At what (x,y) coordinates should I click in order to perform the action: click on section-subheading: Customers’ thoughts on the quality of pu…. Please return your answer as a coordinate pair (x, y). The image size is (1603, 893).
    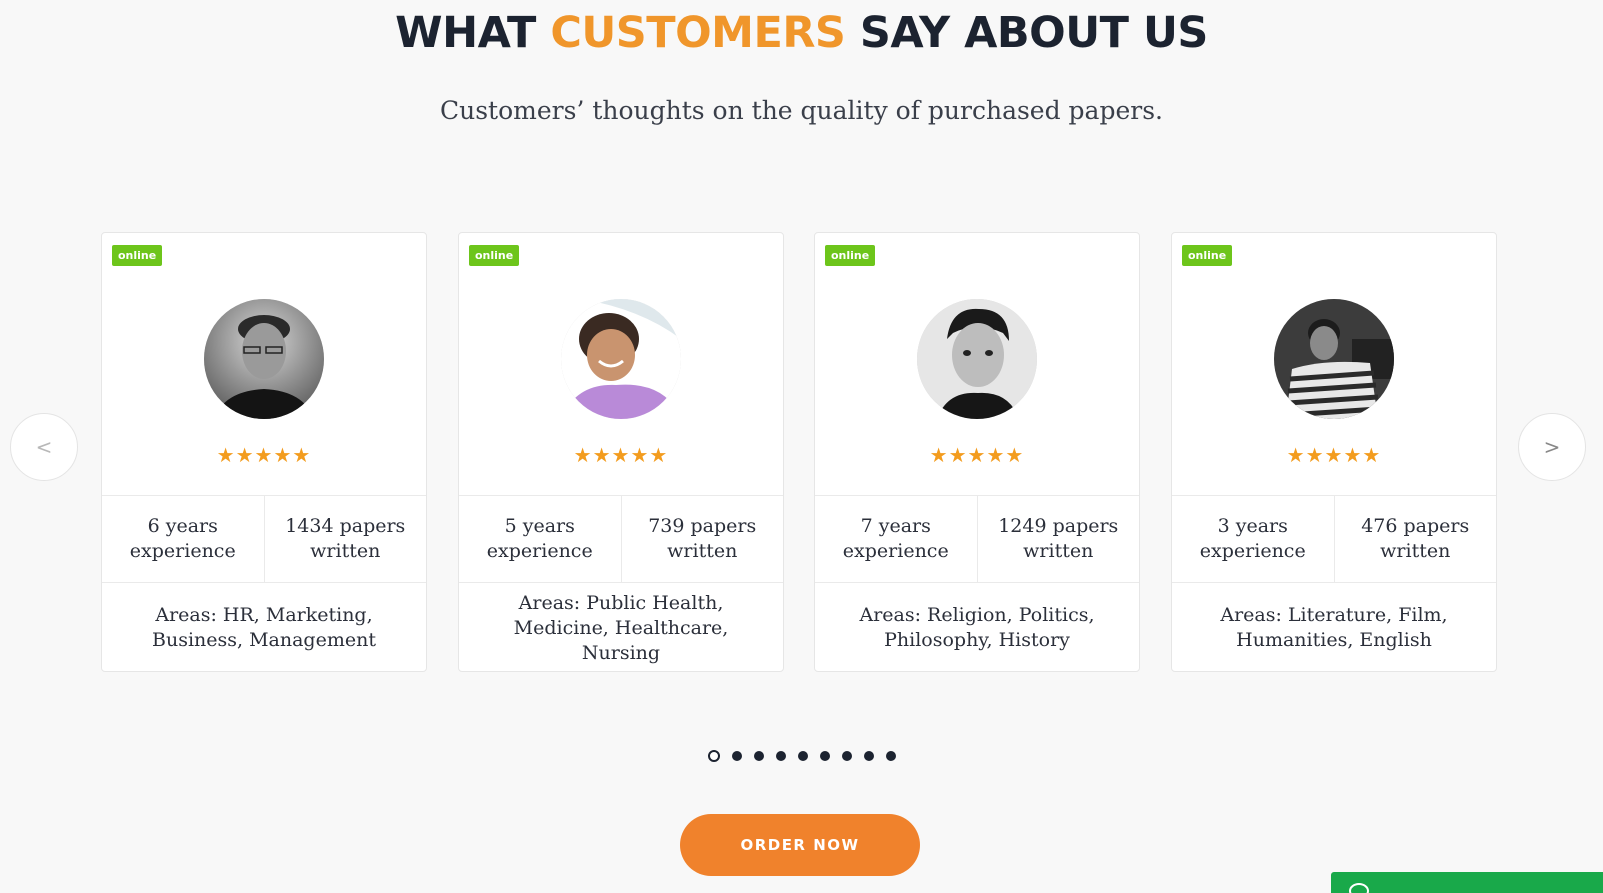
    Looking at the image, I should click on (801, 110).